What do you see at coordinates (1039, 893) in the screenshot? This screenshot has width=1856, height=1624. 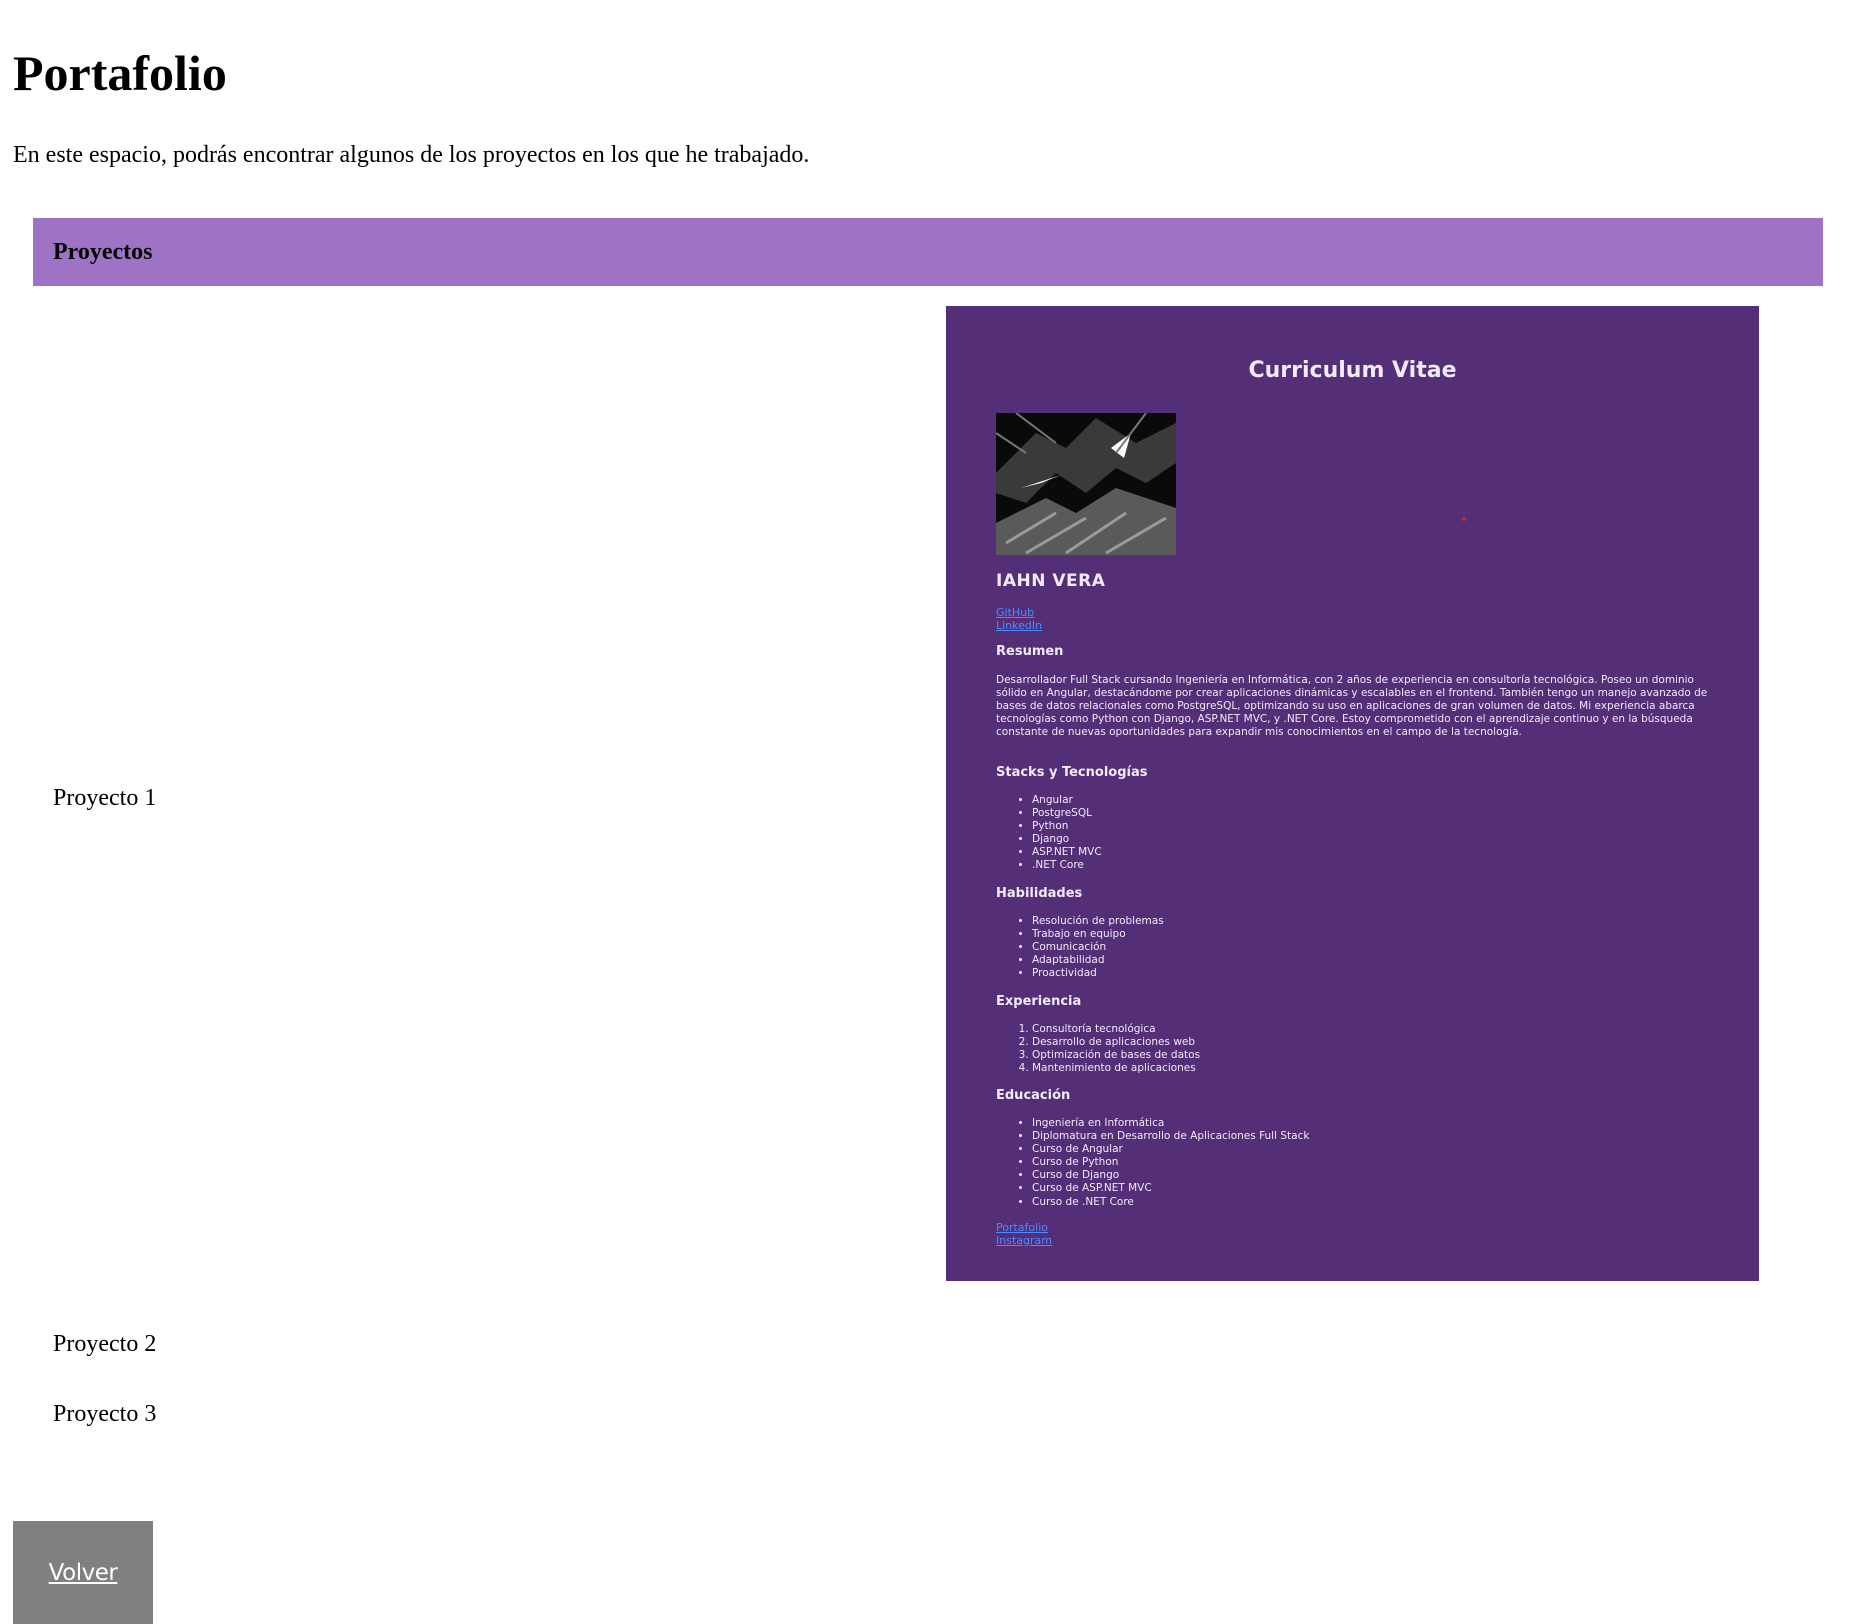 I see `cv-habilidades-heading: Habilidades` at bounding box center [1039, 893].